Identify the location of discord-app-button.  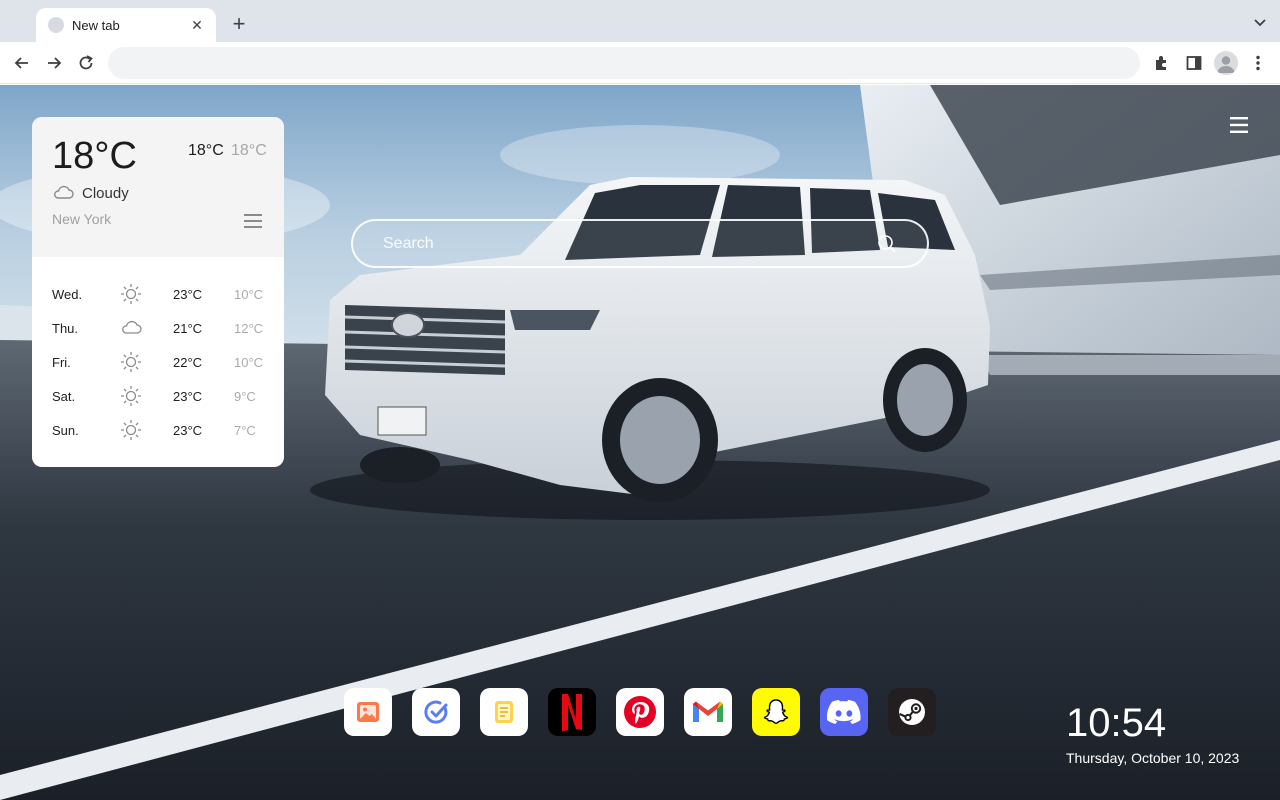
(844, 712).